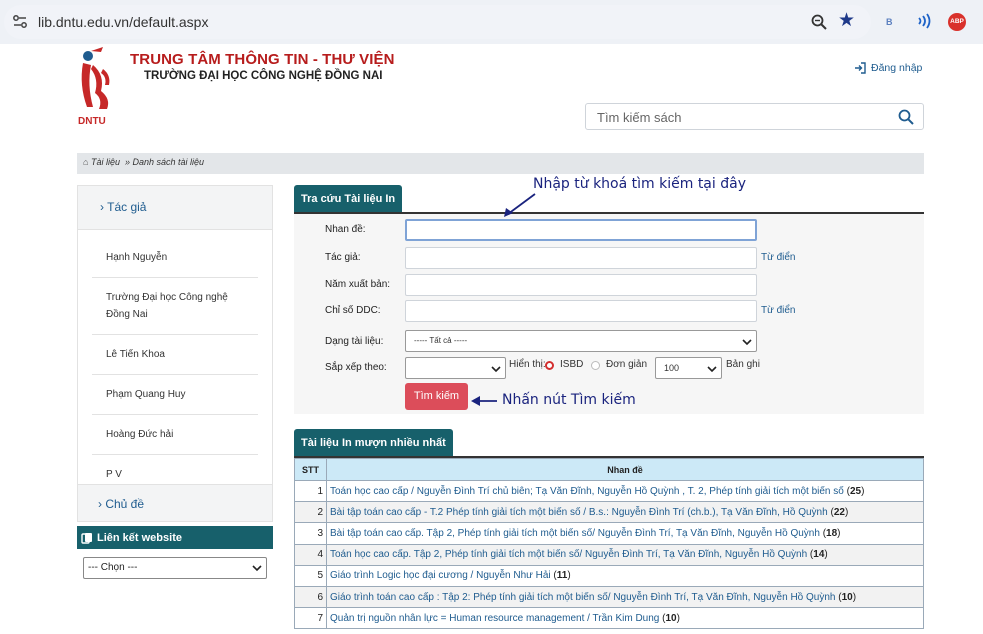  Describe the element at coordinates (778, 257) in the screenshot. I see `author-dictionary-link: Từ điển` at that location.